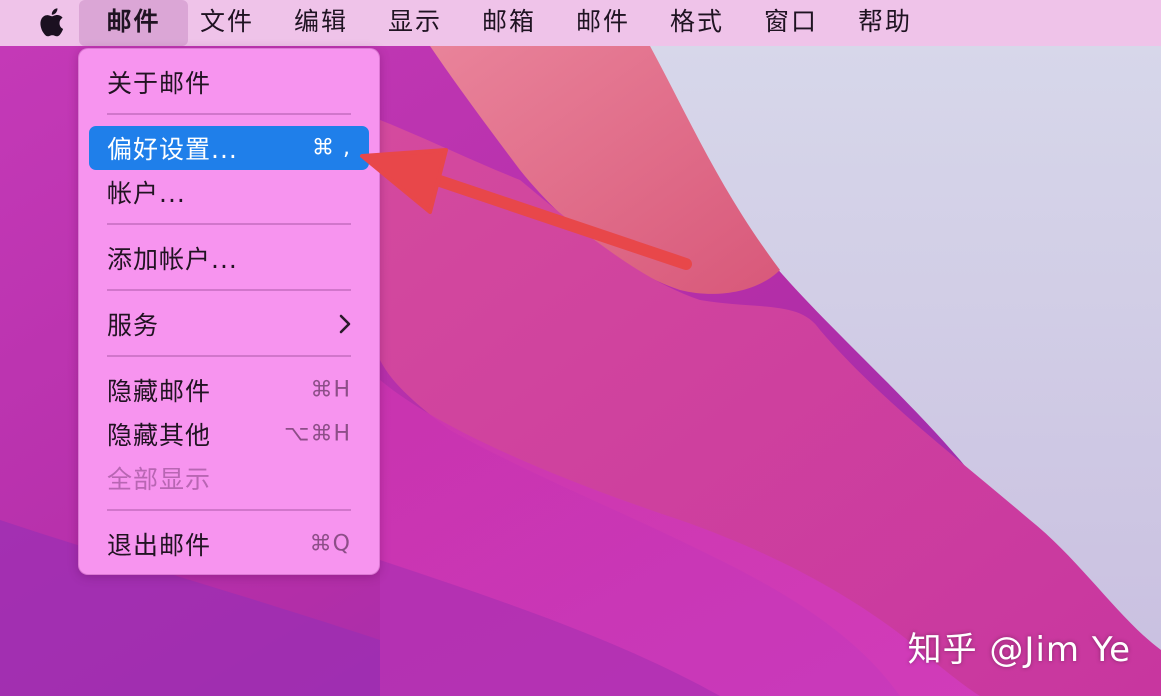 Image resolution: width=1161 pixels, height=696 pixels. I want to click on menubar-mail: 邮件, so click(133, 23).